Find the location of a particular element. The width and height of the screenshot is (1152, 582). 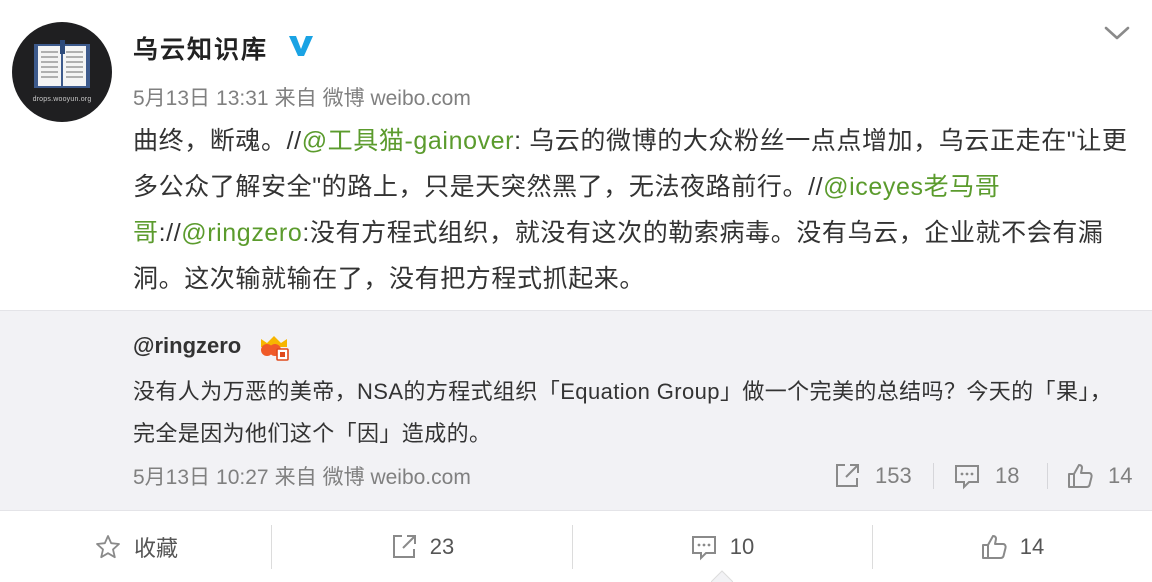

repost-time: 10:27 is located at coordinates (242, 477).